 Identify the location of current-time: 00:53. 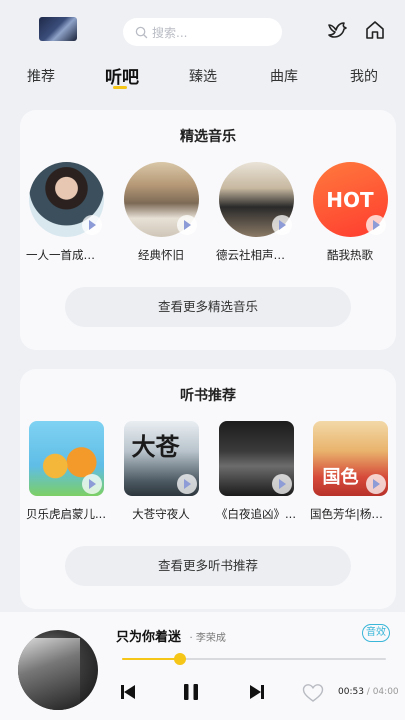
(351, 692).